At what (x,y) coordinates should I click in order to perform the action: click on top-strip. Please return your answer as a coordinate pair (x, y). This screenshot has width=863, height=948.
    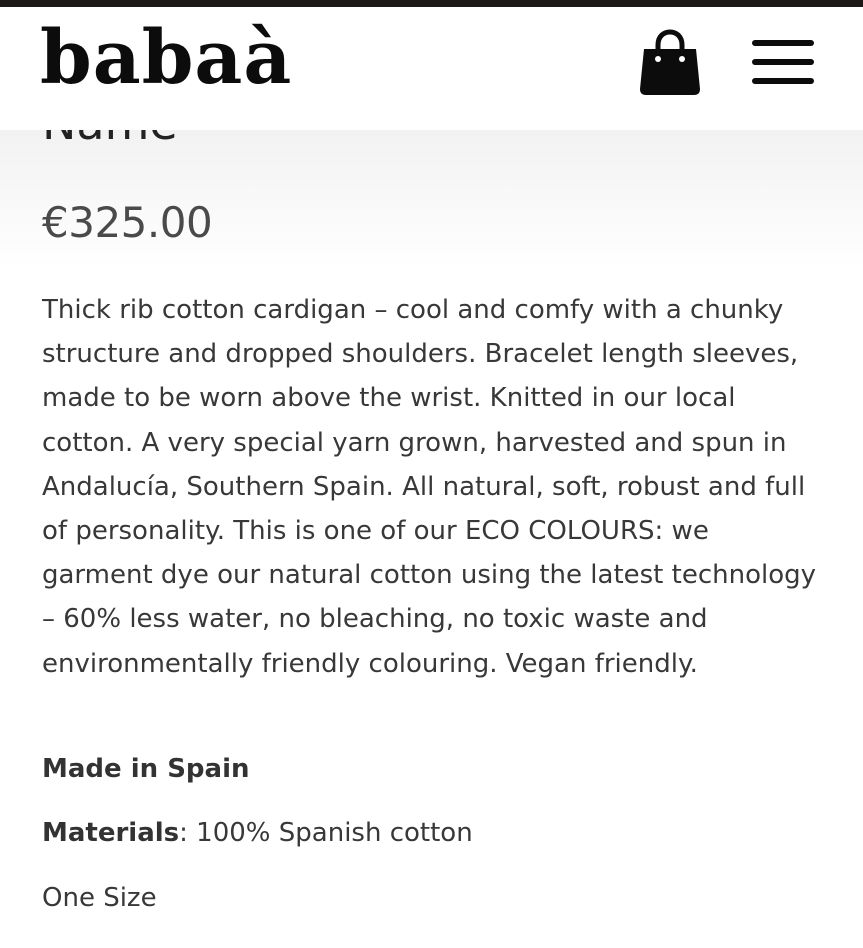
    Looking at the image, I should click on (431, 3).